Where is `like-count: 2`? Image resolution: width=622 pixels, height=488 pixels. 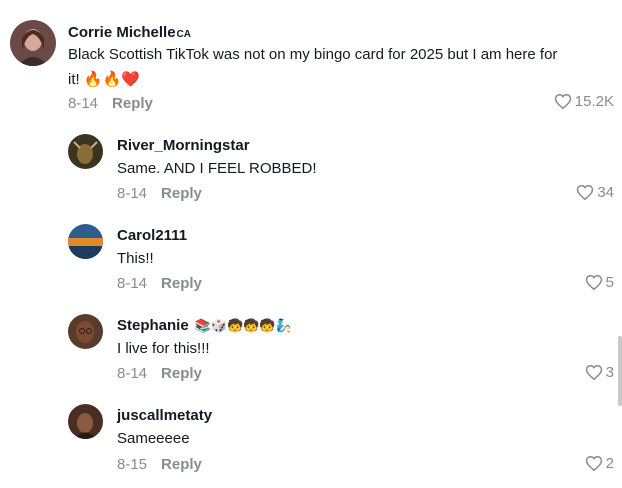 like-count: 2 is located at coordinates (609, 463).